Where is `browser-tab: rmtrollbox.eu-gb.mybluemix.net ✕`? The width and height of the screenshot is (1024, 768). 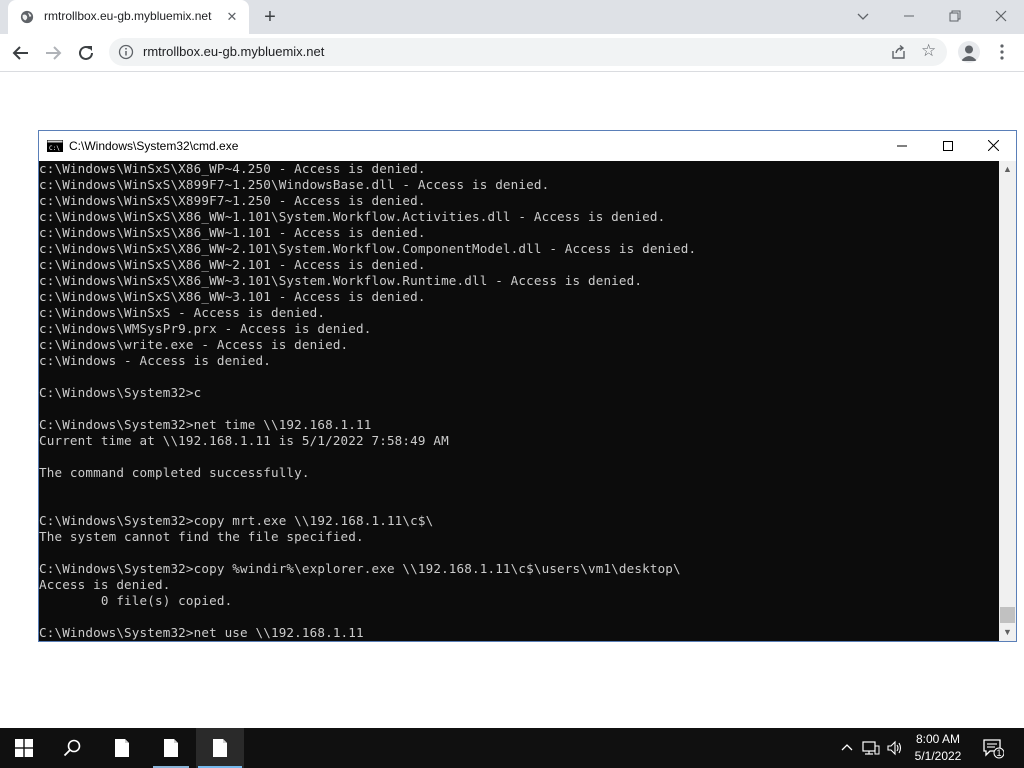 browser-tab: rmtrollbox.eu-gb.mybluemix.net ✕ is located at coordinates (128, 17).